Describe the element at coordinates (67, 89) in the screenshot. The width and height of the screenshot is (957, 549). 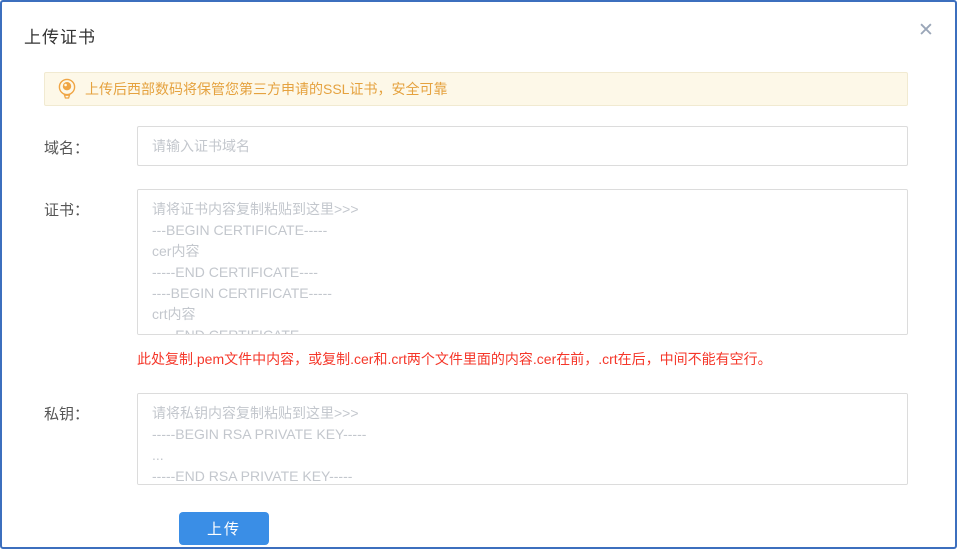
I see `lightbulb-icon` at that location.